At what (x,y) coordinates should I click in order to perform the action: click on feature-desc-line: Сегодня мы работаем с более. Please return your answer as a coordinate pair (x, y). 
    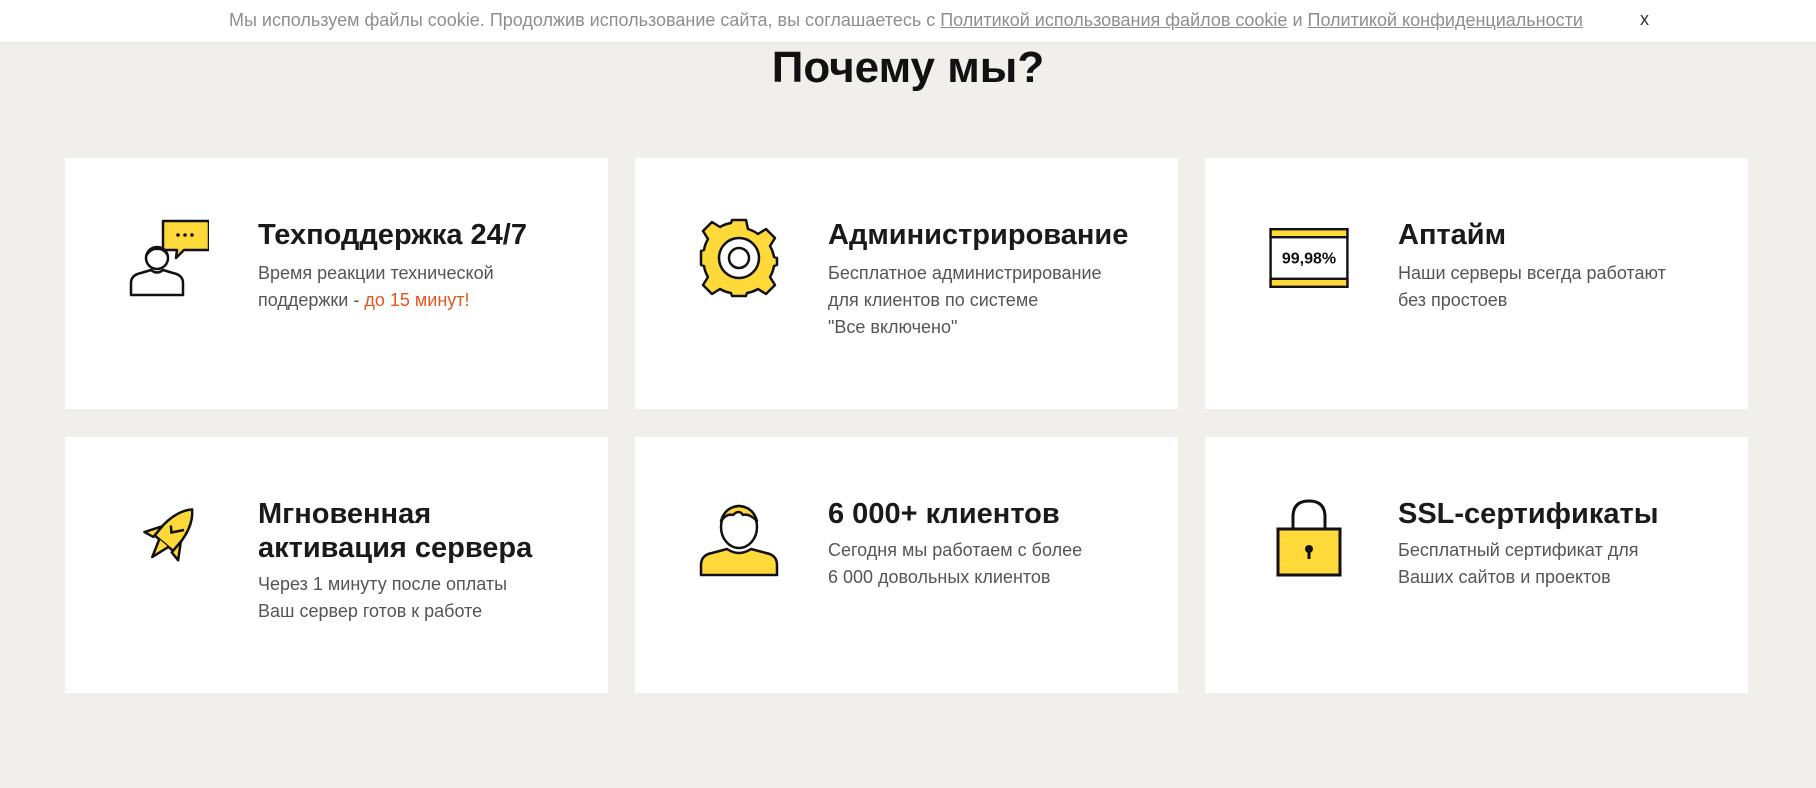
    Looking at the image, I should click on (955, 550).